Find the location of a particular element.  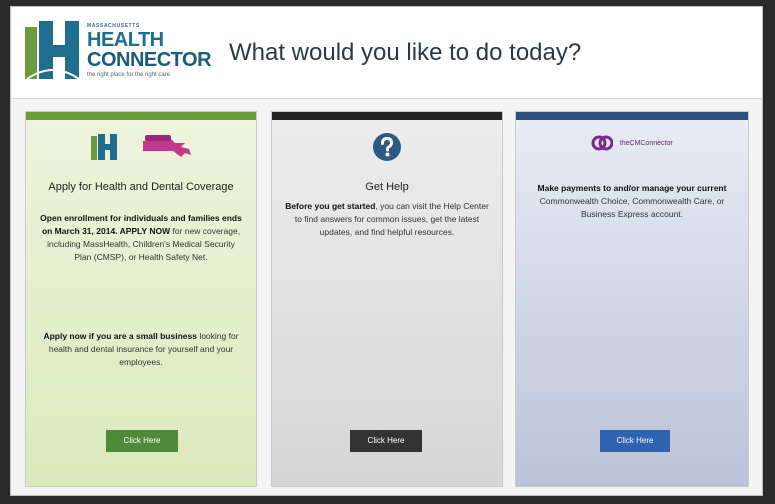

health-connector-h-icon is located at coordinates (103, 147).